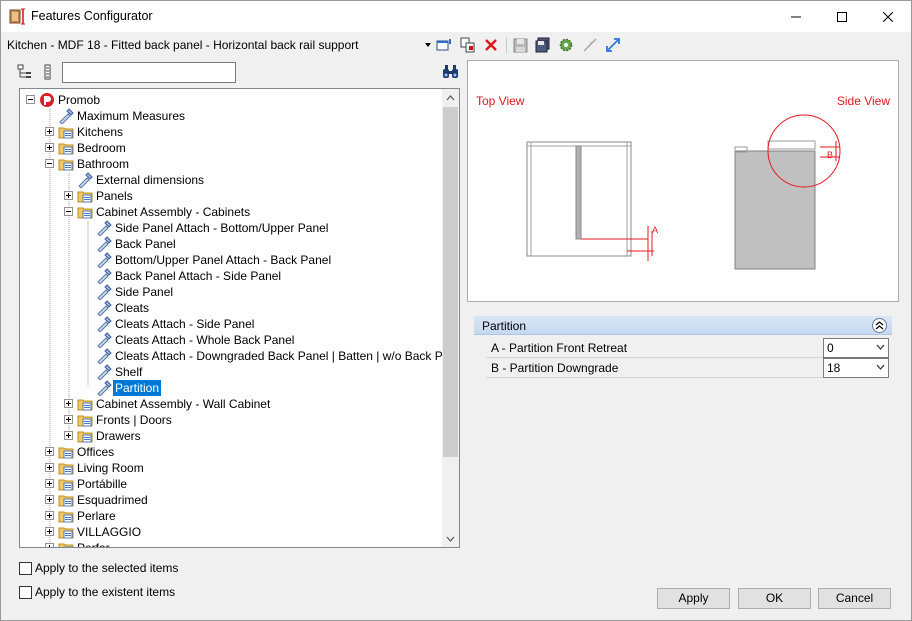 The height and width of the screenshot is (621, 912). What do you see at coordinates (450, 71) in the screenshot?
I see `binoculars-icon` at bounding box center [450, 71].